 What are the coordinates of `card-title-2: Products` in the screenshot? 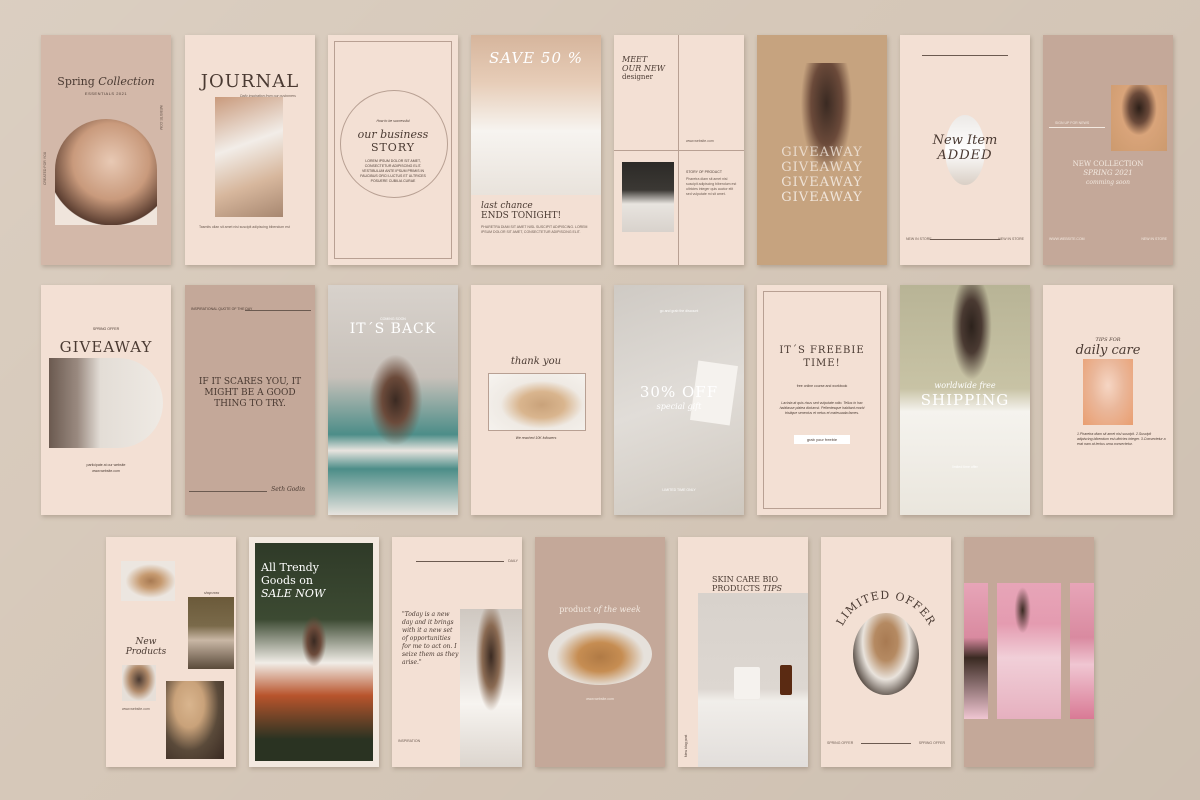 It's located at (146, 652).